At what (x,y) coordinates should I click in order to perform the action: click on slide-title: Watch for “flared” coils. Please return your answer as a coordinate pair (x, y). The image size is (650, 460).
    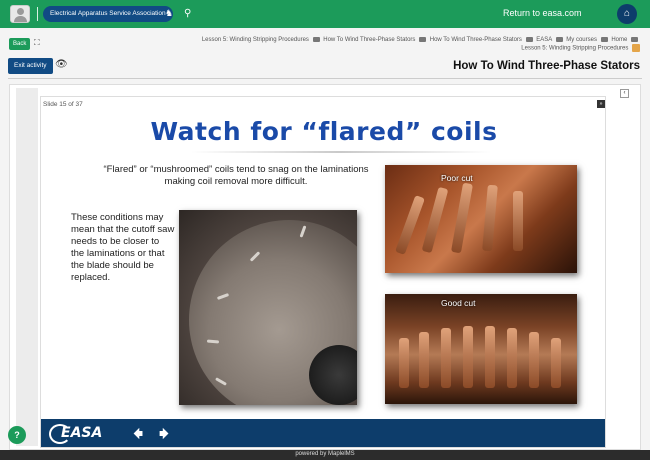
    Looking at the image, I should click on (324, 131).